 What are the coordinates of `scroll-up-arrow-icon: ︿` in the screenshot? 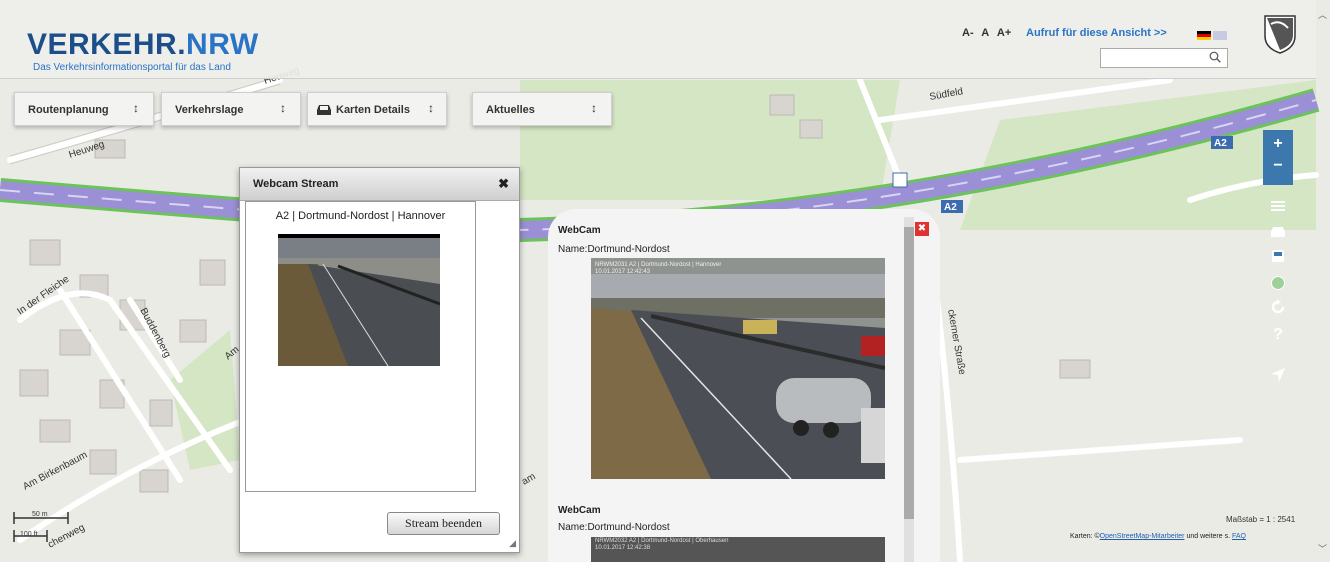 It's located at (1322, 14).